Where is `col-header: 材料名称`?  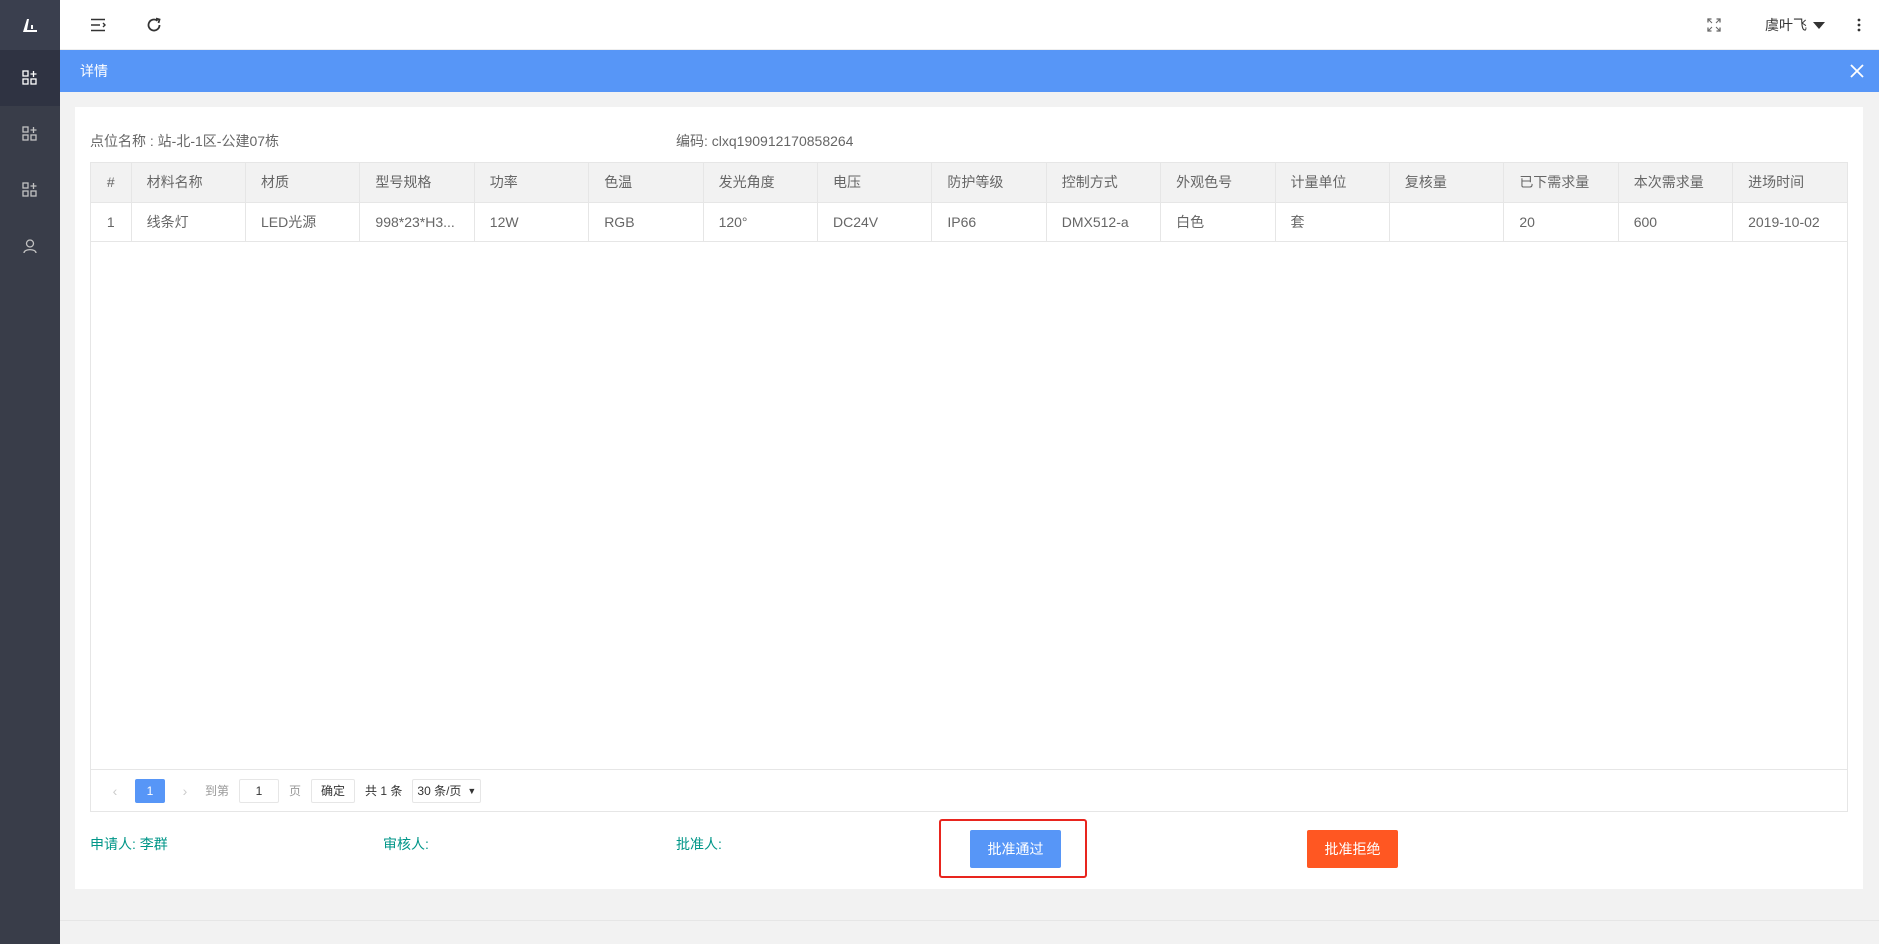
col-header: 材料名称 is located at coordinates (189, 183).